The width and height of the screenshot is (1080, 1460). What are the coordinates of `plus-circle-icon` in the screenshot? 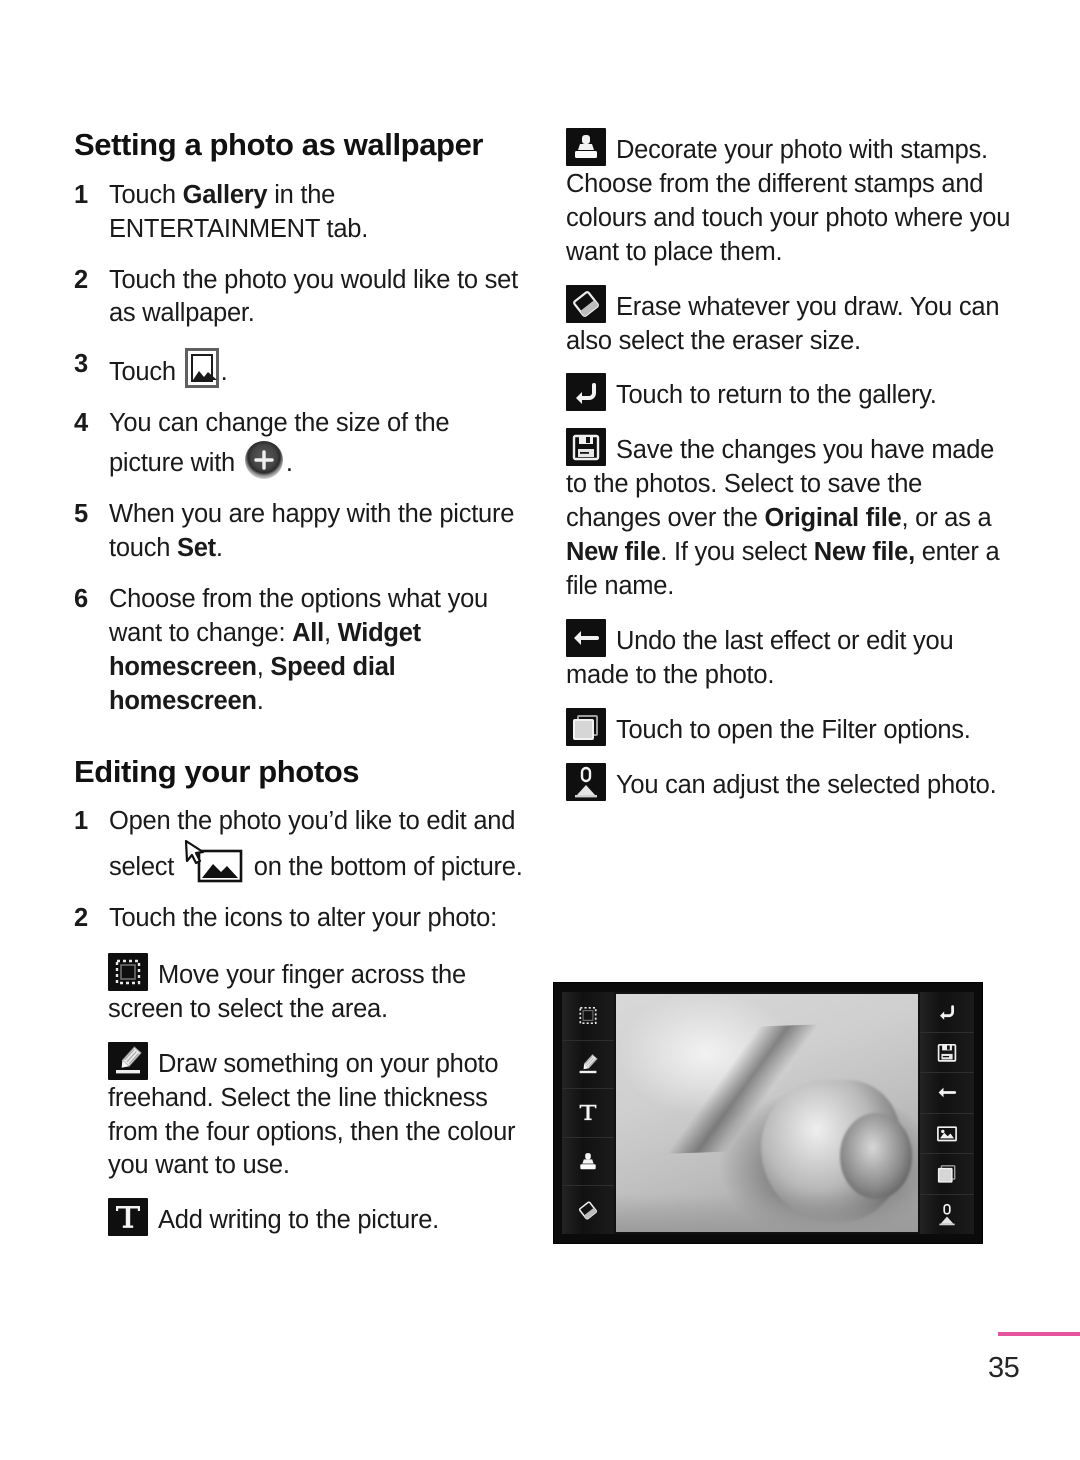 It's located at (263, 460).